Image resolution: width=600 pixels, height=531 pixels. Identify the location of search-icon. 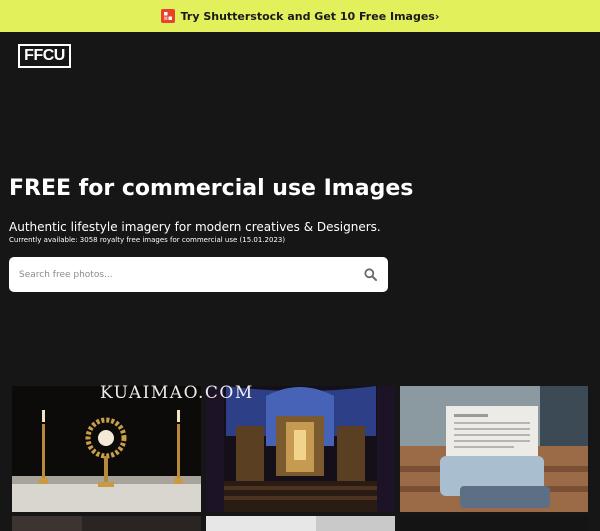
(370, 275).